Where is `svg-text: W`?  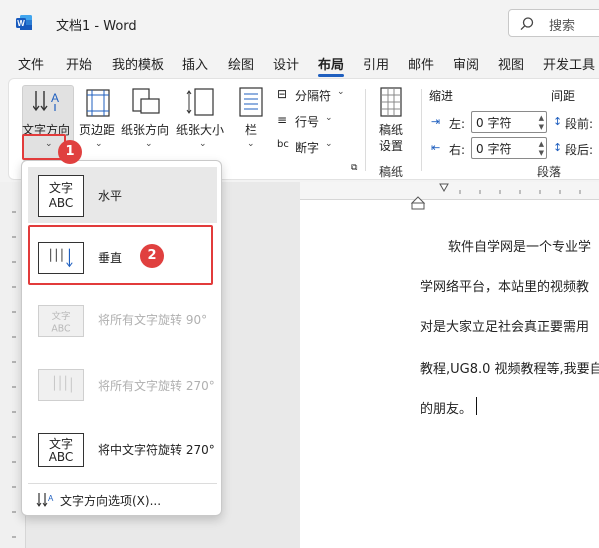
svg-text: W is located at coordinates (21, 23).